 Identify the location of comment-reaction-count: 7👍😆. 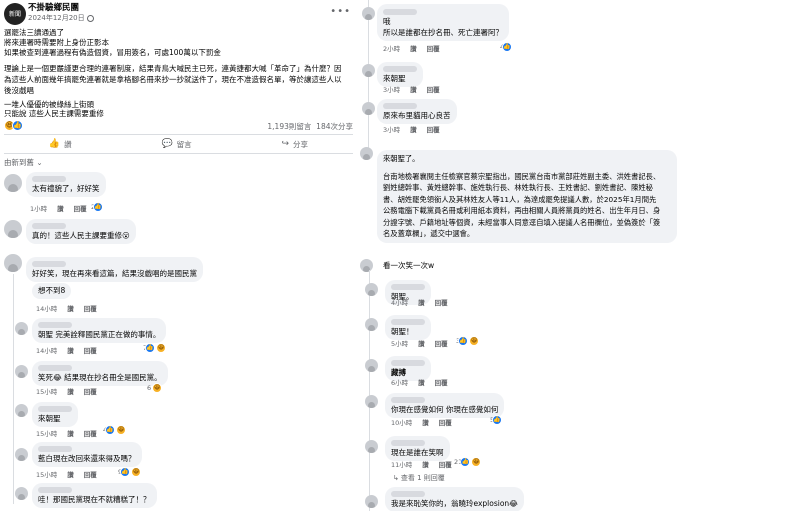
(155, 348).